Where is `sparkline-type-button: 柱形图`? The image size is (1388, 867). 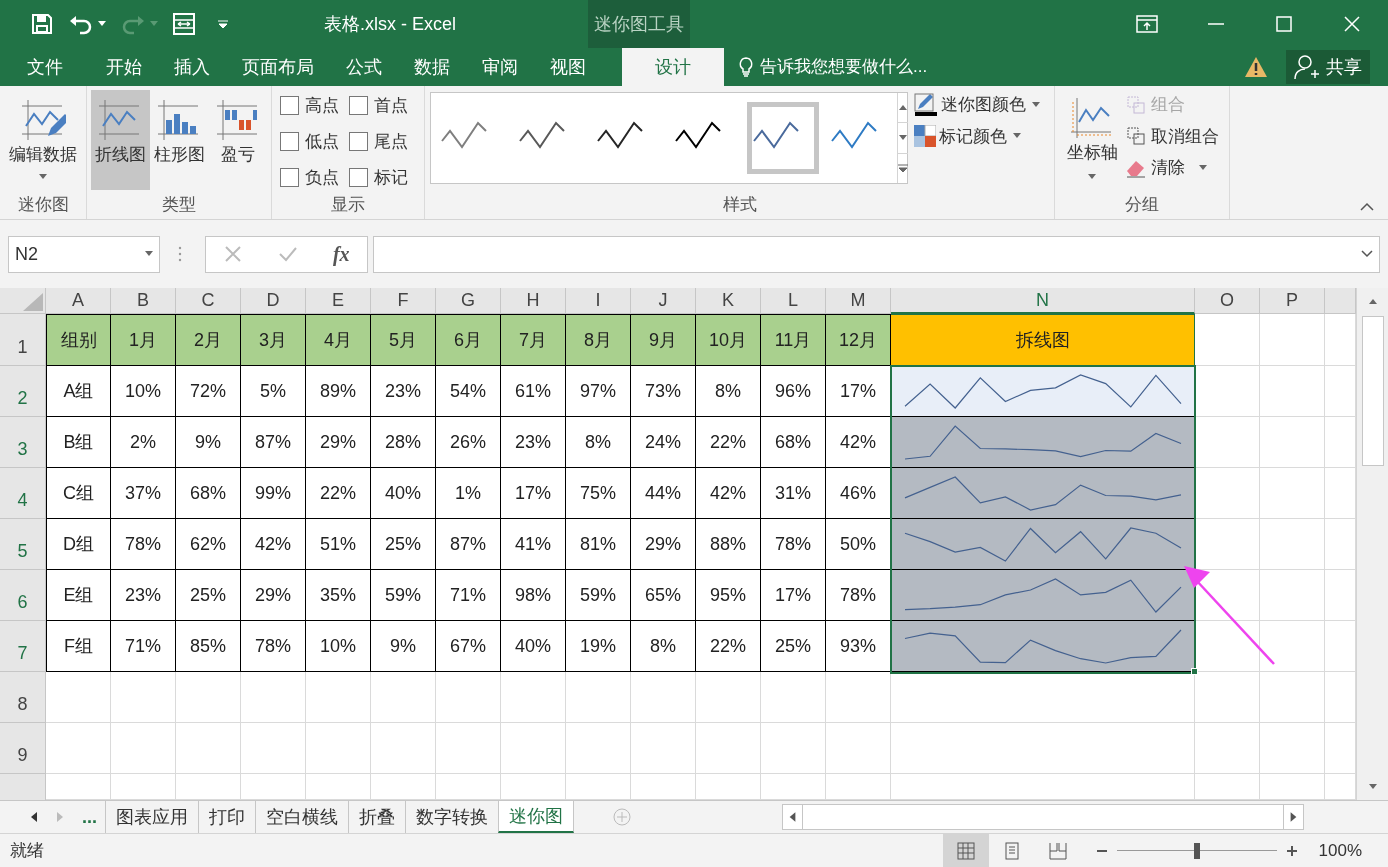
sparkline-type-button: 柱形图 is located at coordinates (179, 140).